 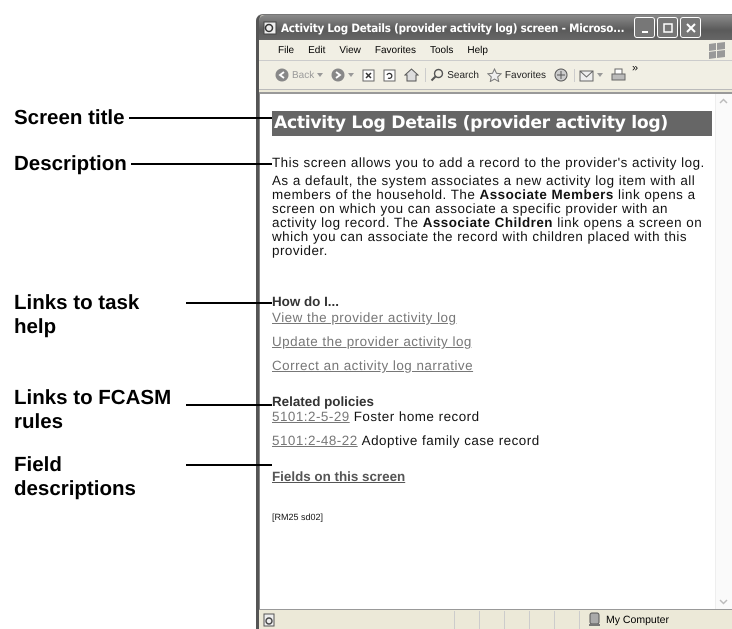 I want to click on task-link: Update the provider activity log, so click(x=372, y=341).